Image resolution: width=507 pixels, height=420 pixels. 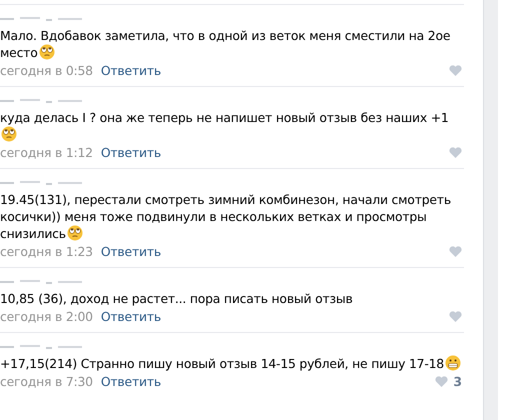 What do you see at coordinates (226, 216) in the screenshot?
I see `comment-text: 19.45(131), перестали смотреть зимний комбинезон, начали смотреть косички)) меня тоже подвинули в нескольких ветках и просмотры снизились` at bounding box center [226, 216].